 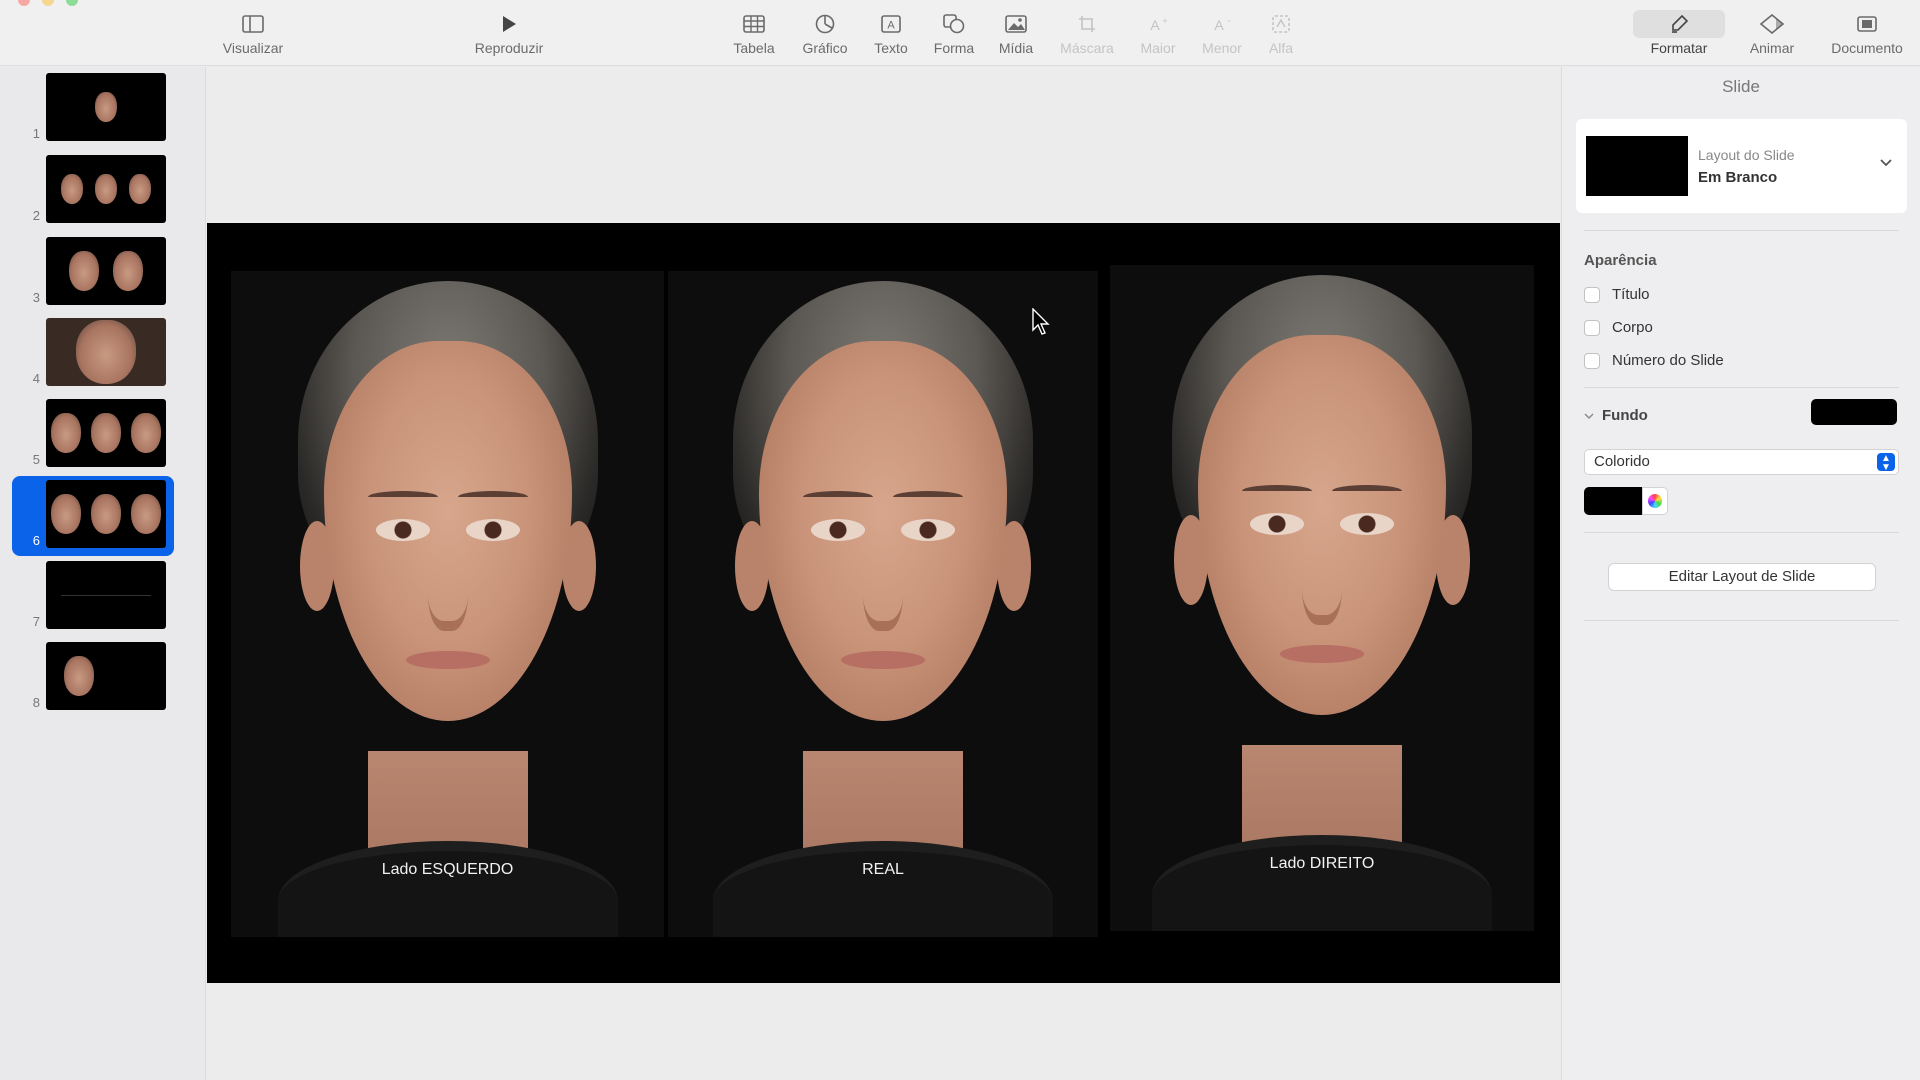 I want to click on slide-thumbnail-7: 7, so click(x=103, y=597).